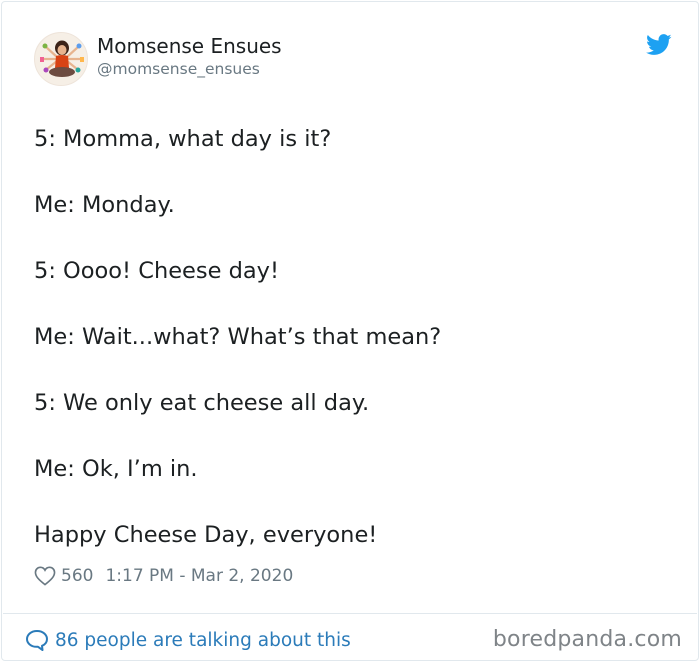  What do you see at coordinates (104, 205) in the screenshot?
I see `tweet-line: Me: Monday.` at bounding box center [104, 205].